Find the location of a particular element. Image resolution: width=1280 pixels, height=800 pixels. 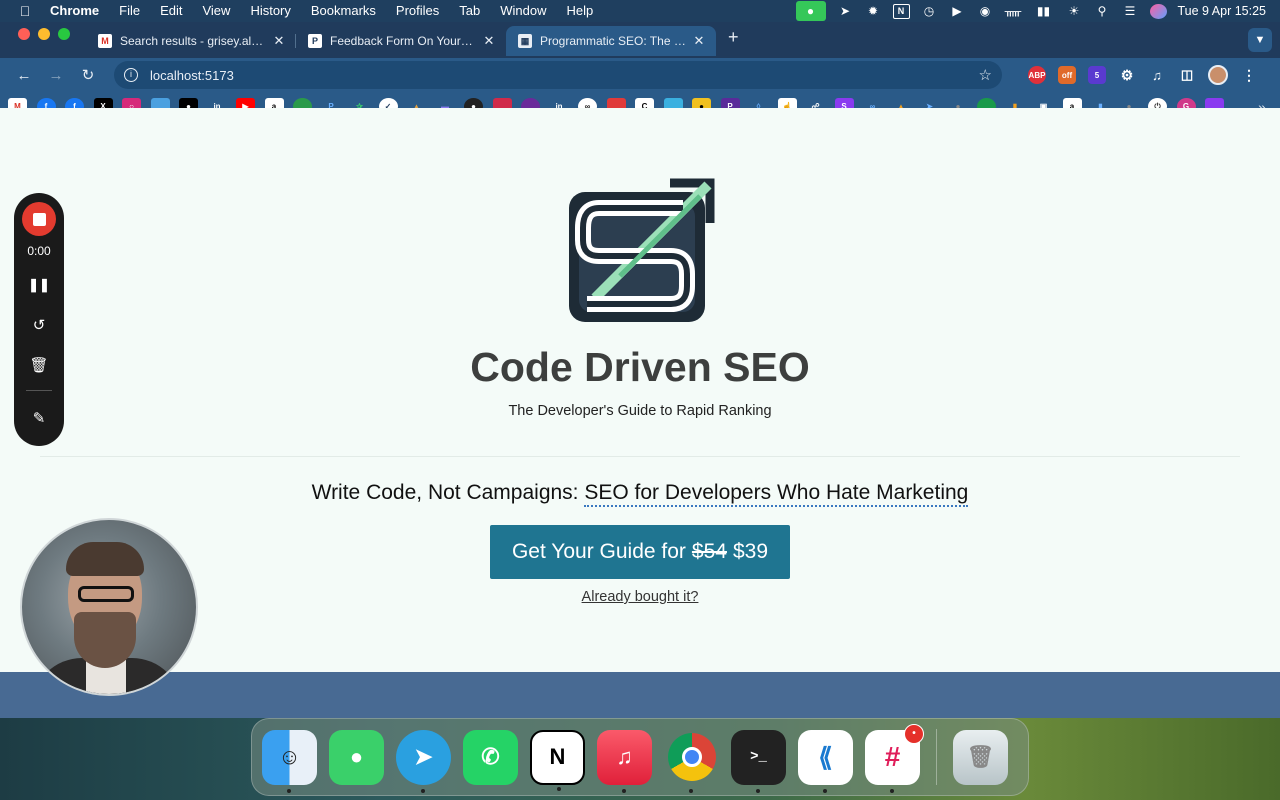

menu-tab: Tab is located at coordinates (469, 11).